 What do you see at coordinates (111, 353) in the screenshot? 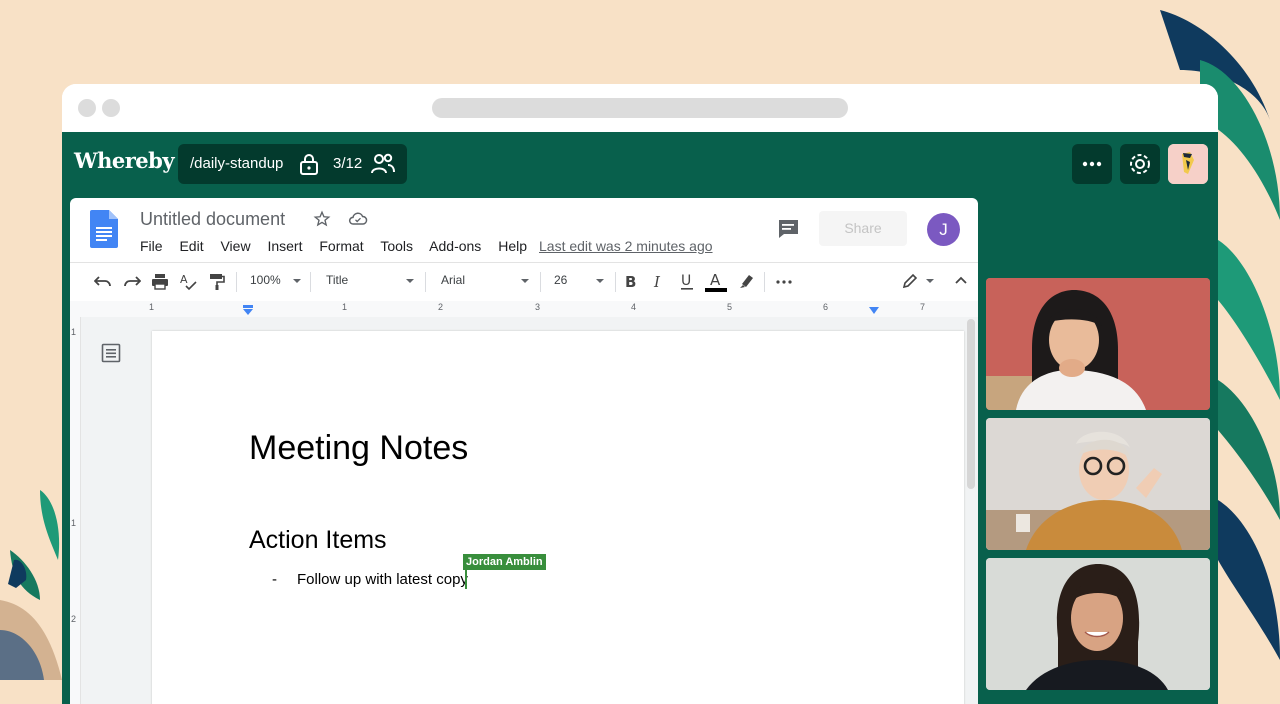
I see `outline-icon` at bounding box center [111, 353].